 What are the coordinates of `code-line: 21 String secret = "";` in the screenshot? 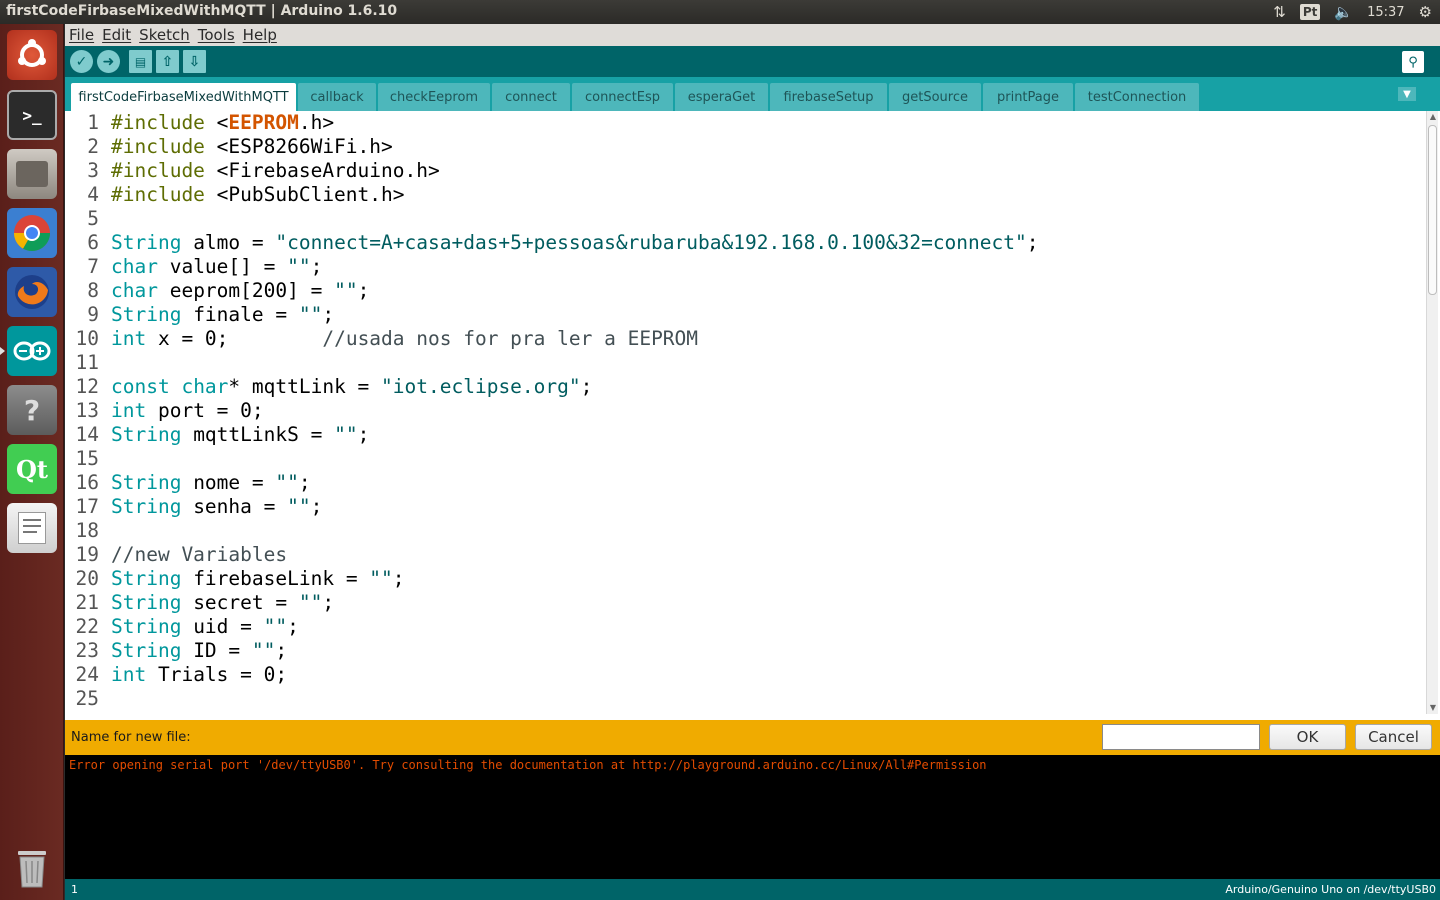 It's located at (205, 602).